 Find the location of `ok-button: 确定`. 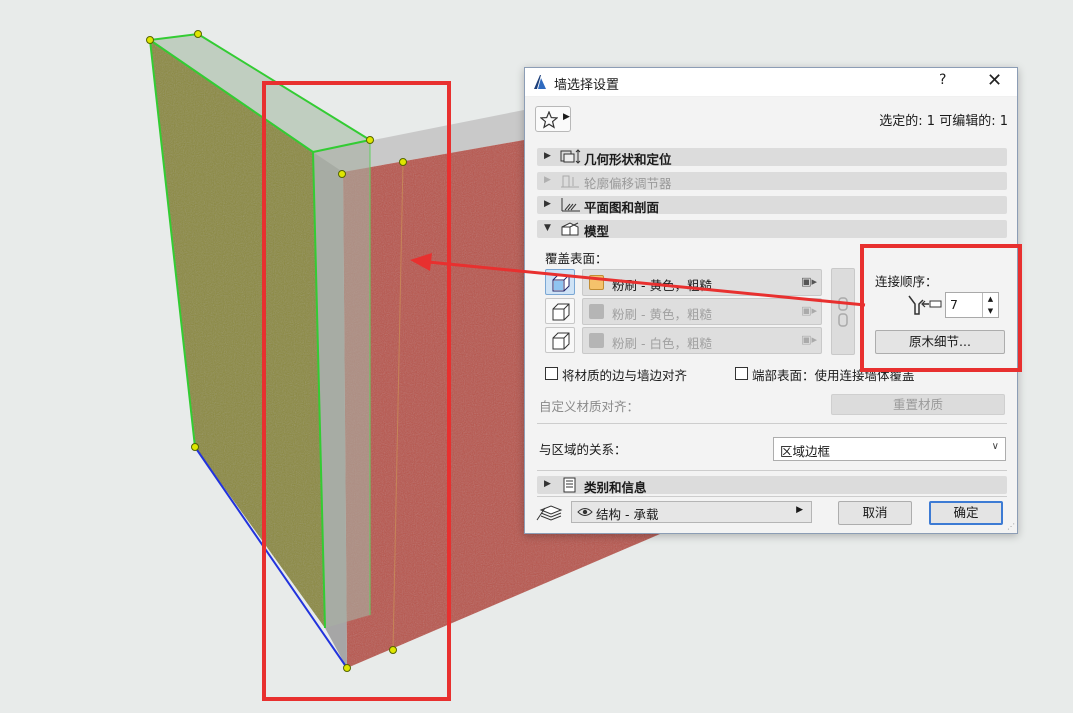

ok-button: 确定 is located at coordinates (966, 513).